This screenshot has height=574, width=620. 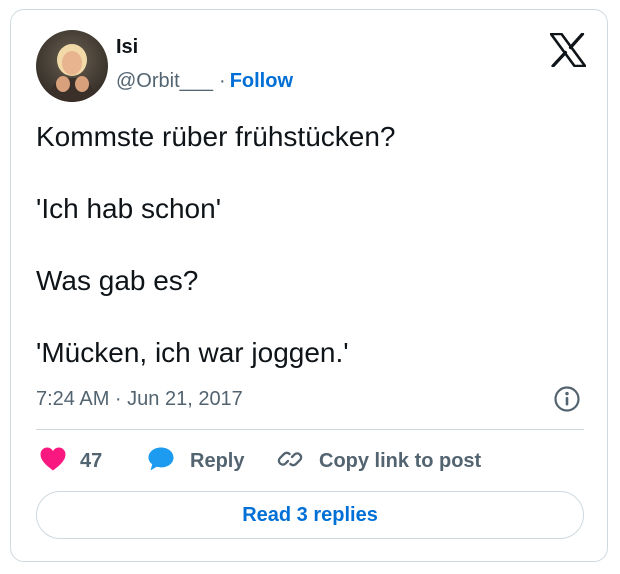 What do you see at coordinates (139, 399) in the screenshot?
I see `tweet-timestamp: 7:24 AM · Jun 21, 2017` at bounding box center [139, 399].